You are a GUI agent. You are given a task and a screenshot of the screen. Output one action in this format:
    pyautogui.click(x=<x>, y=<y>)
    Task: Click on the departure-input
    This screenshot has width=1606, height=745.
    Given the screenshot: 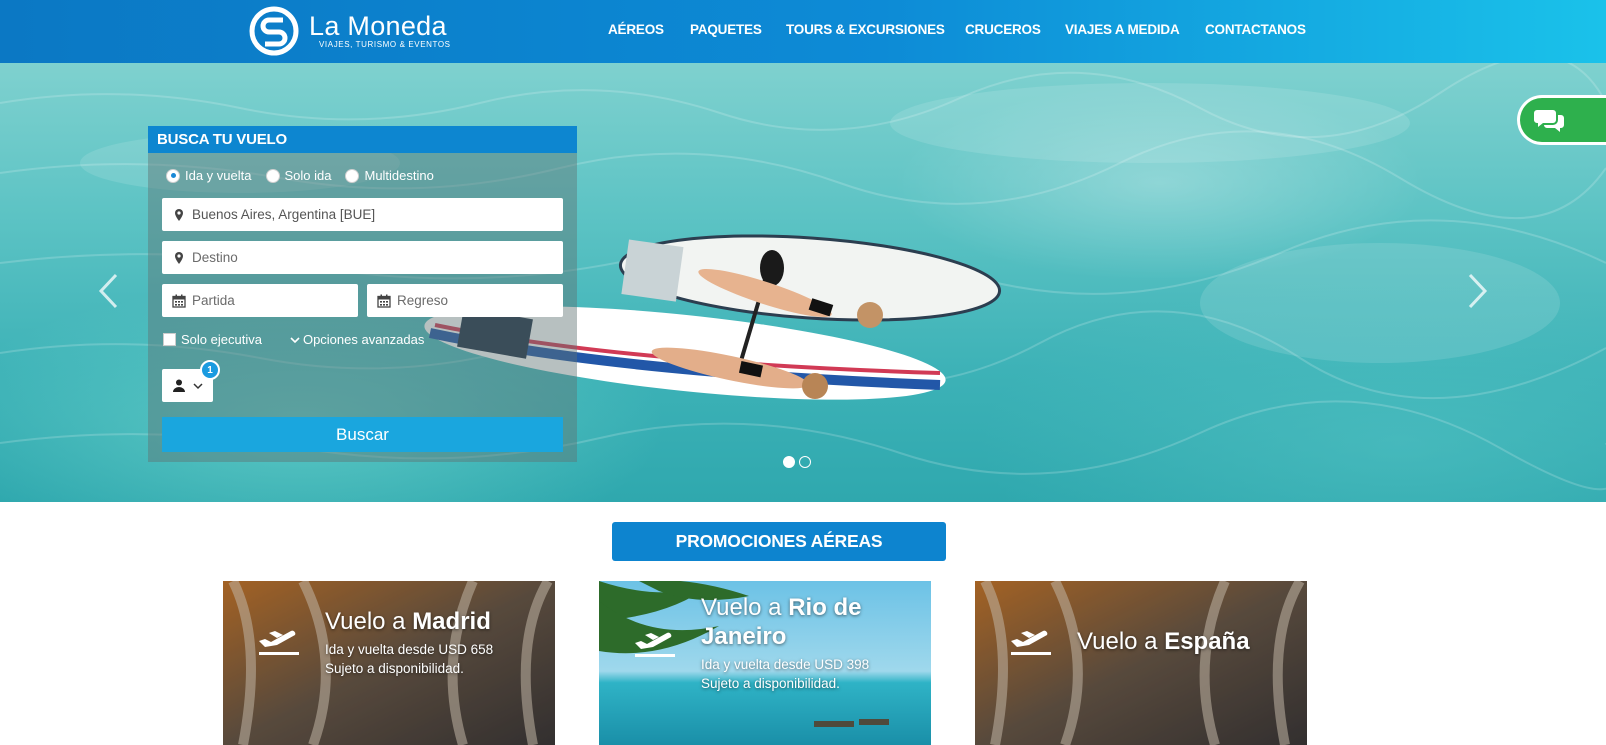 What is the action you would take?
    pyautogui.click(x=275, y=300)
    